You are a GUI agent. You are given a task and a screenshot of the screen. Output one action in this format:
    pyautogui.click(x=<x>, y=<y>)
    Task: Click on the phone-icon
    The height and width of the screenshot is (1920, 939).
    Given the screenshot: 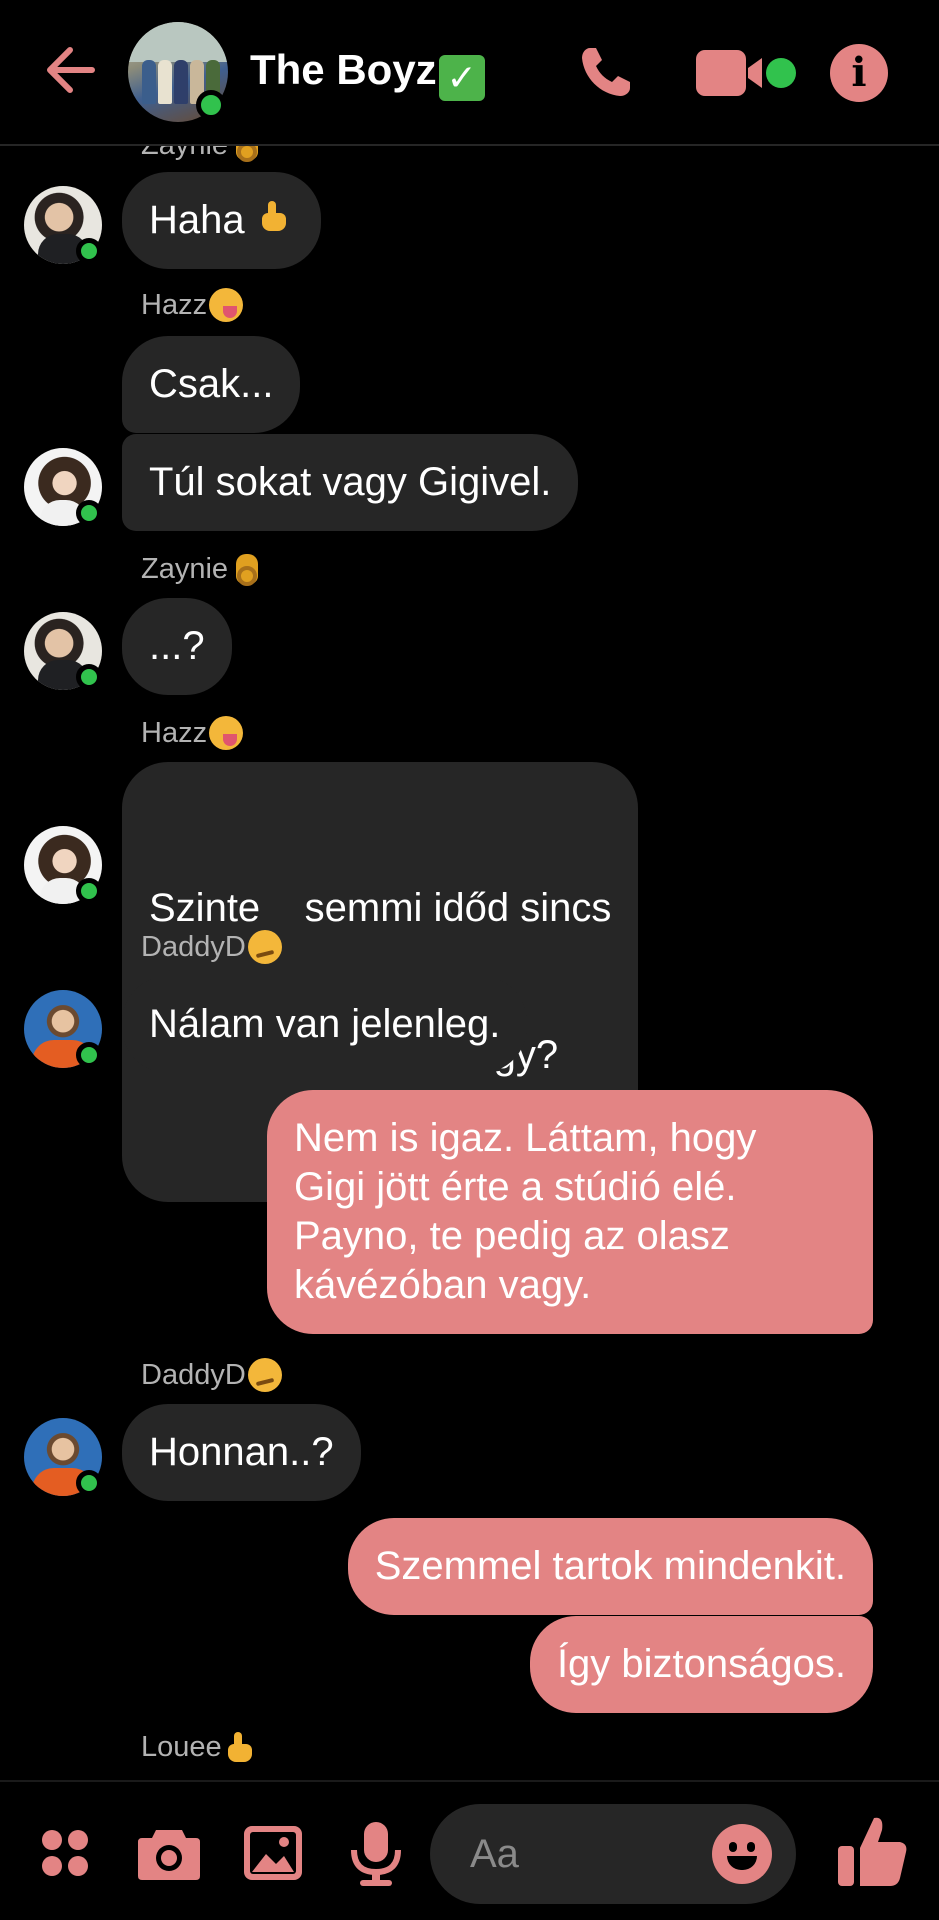 What is the action you would take?
    pyautogui.click(x=606, y=72)
    